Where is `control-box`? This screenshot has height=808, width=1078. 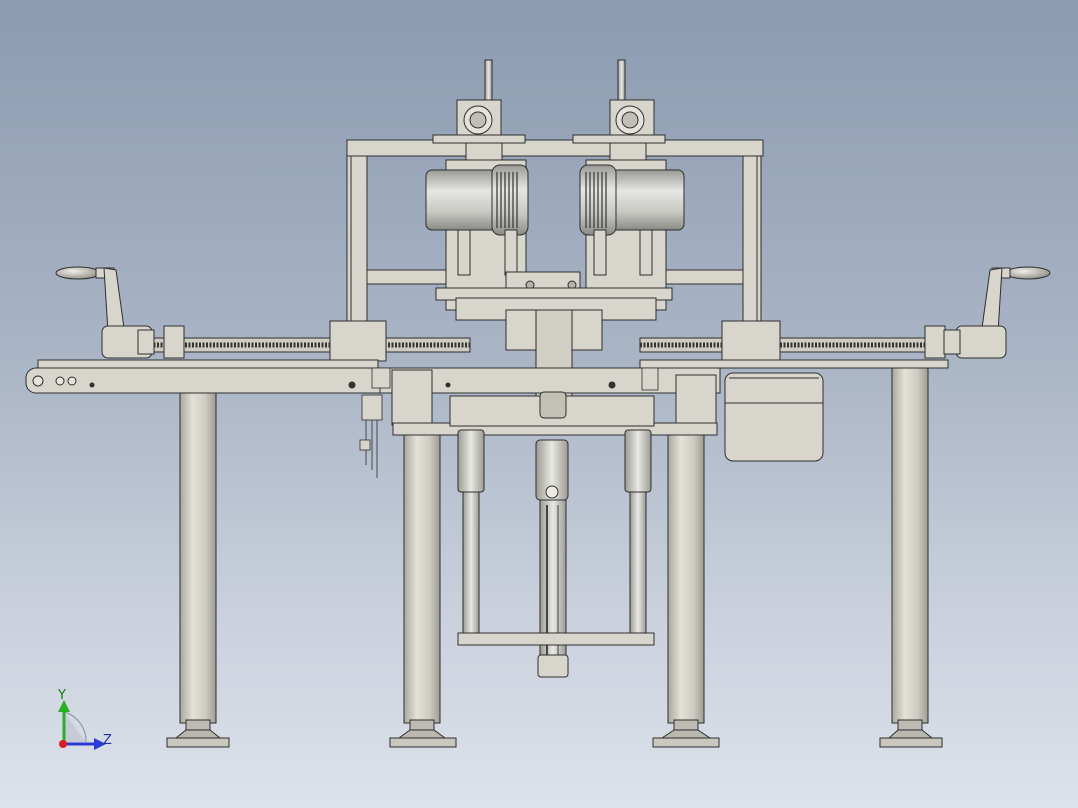 control-box is located at coordinates (774, 417).